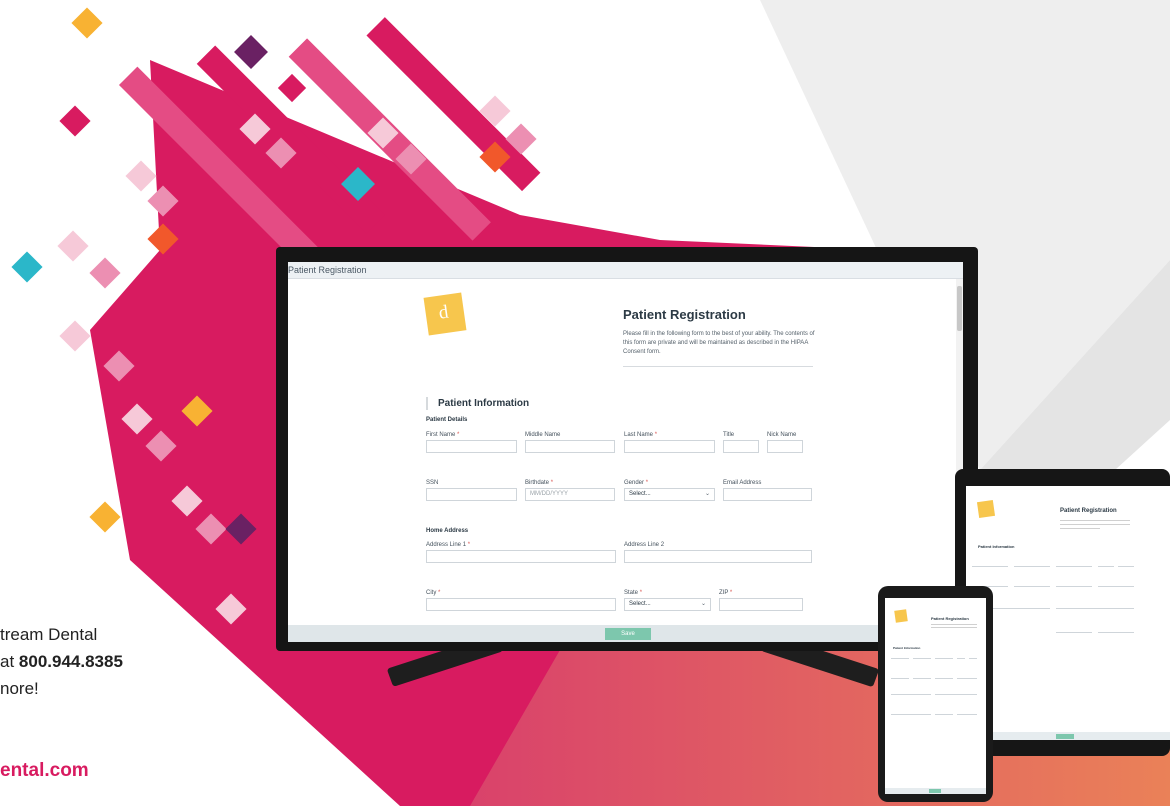 The height and width of the screenshot is (806, 1170). I want to click on contact-prefix: at, so click(9, 661).